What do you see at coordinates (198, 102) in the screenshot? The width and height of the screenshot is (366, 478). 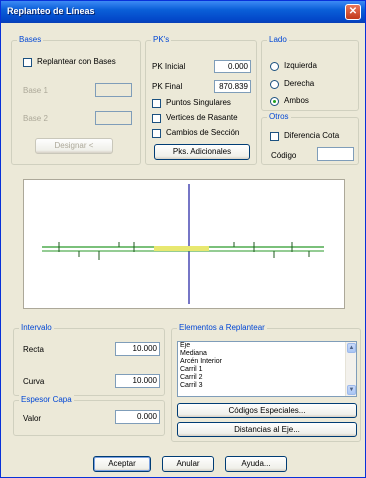 I see `puntos-singulares-label: Puntos Singulares` at bounding box center [198, 102].